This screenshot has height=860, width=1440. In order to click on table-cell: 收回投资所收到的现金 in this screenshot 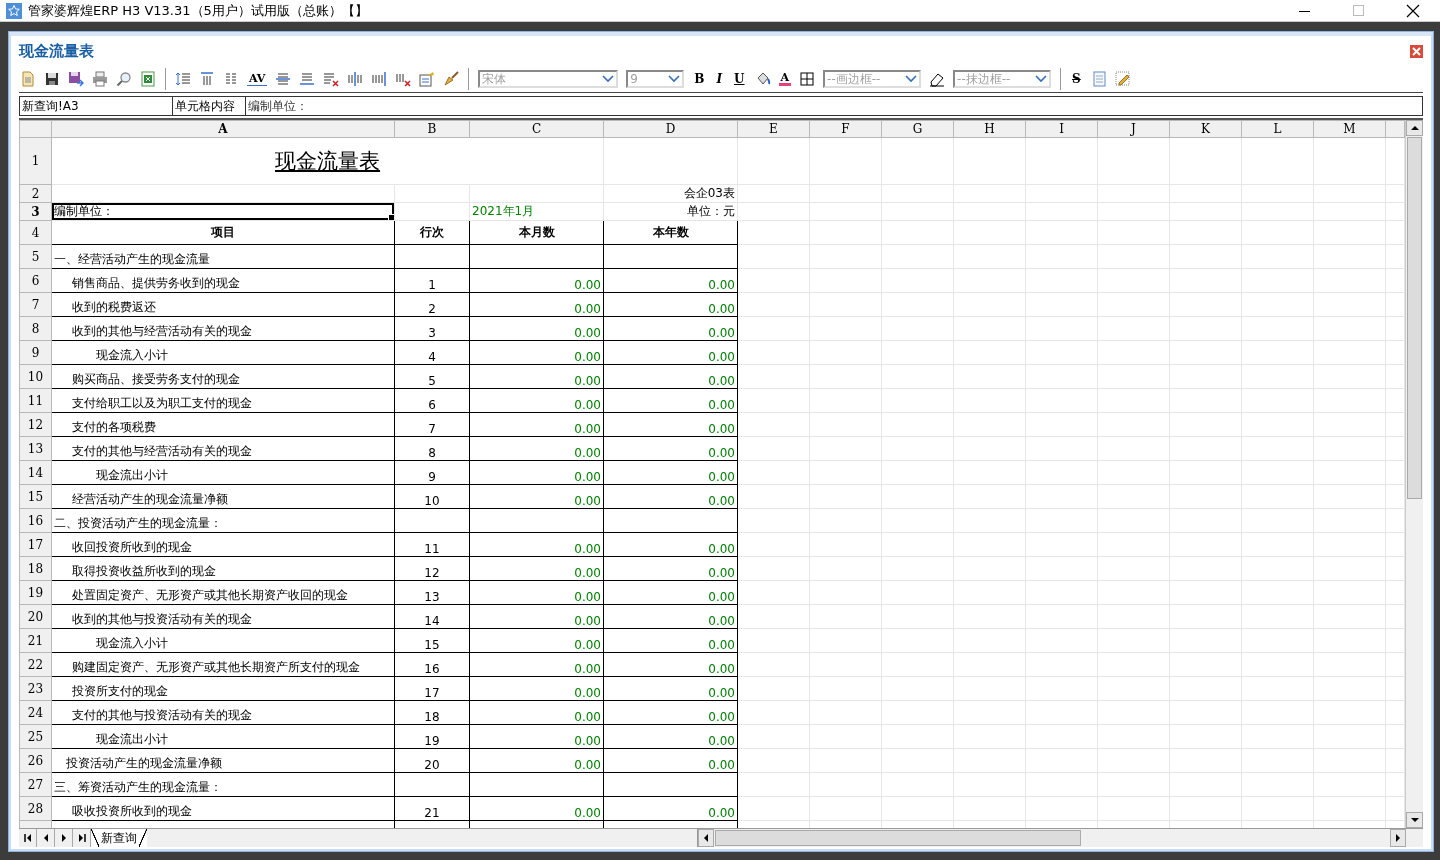, I will do `click(223, 544)`.